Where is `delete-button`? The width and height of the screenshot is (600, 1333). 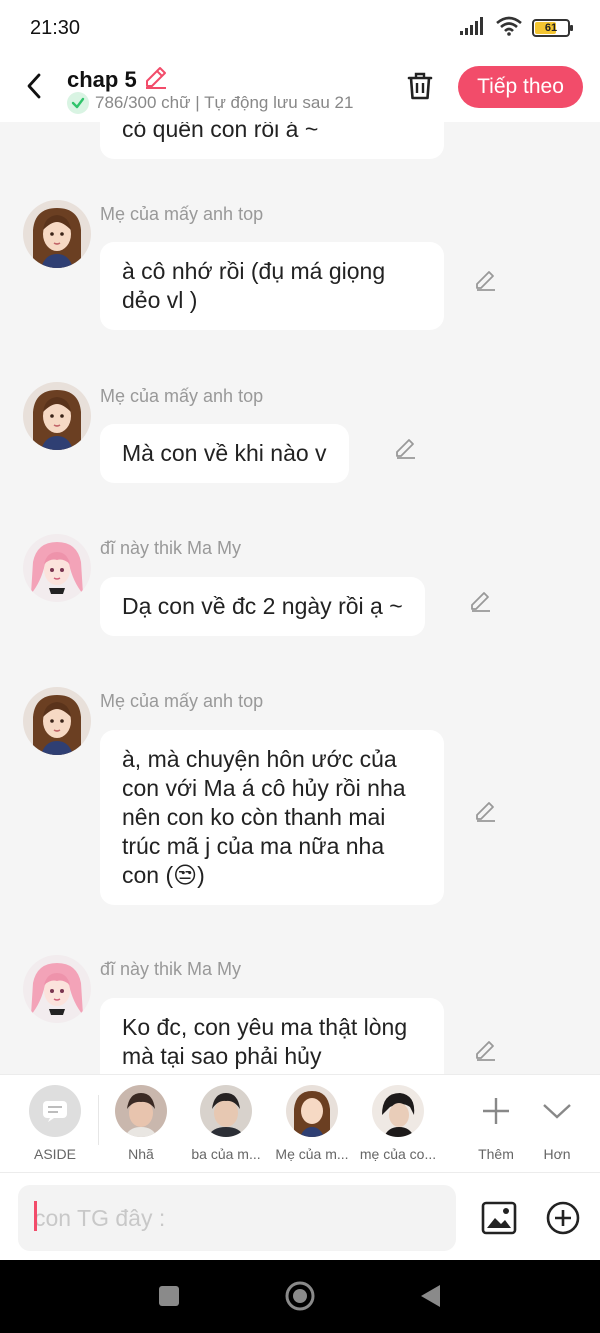 delete-button is located at coordinates (420, 86).